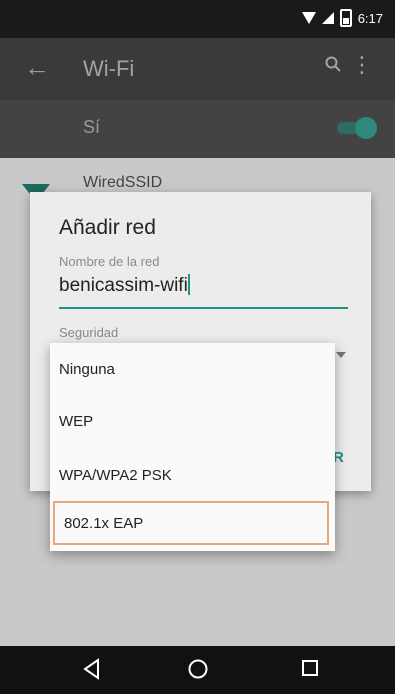 The width and height of the screenshot is (395, 694). What do you see at coordinates (362, 65) in the screenshot?
I see `more-options-icon: ⋮` at bounding box center [362, 65].